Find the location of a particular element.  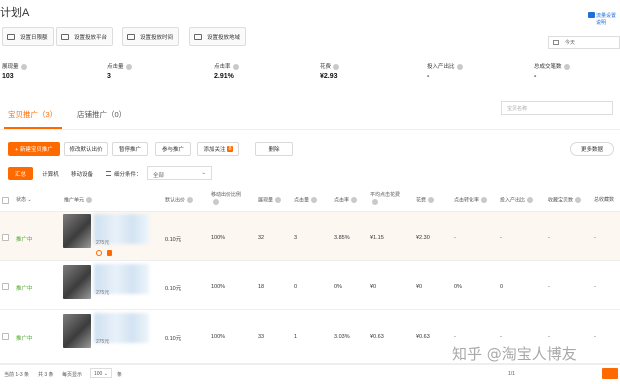

tab-item-promotion: 宝贝推广（3） is located at coordinates (32, 114).